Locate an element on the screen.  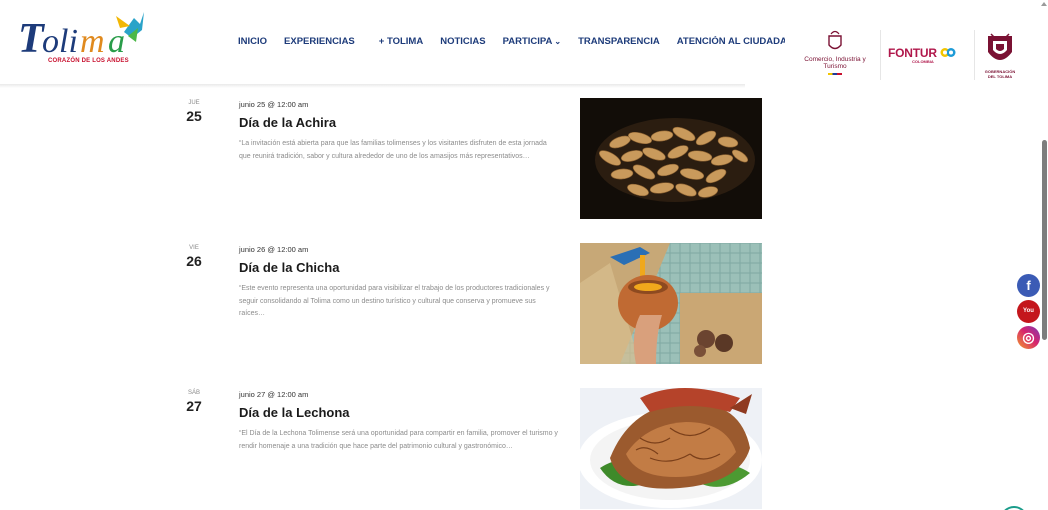
nav-participa: PARTICIPA ⌄ is located at coordinates (532, 41).